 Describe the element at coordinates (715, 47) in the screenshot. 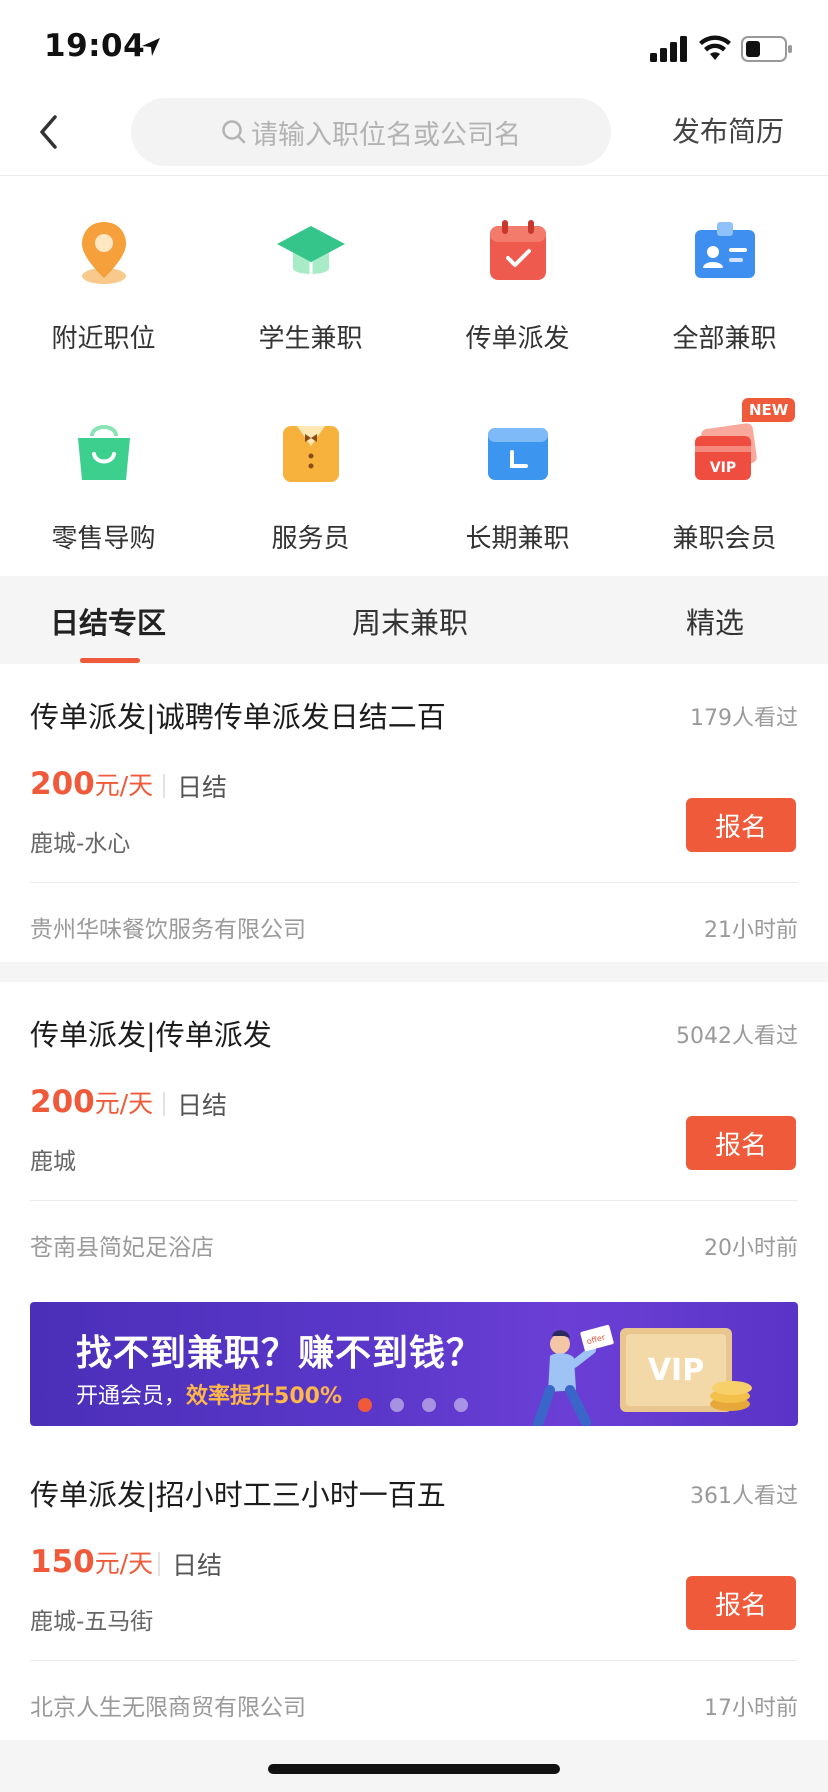

I see `wifi-icon` at that location.